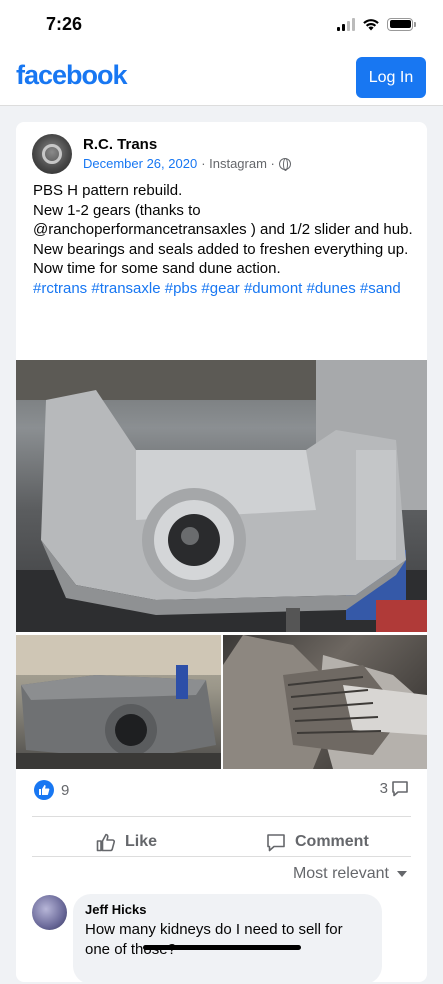 The height and width of the screenshot is (984, 443). I want to click on post-line: Now time for some sand dune action., so click(157, 269).